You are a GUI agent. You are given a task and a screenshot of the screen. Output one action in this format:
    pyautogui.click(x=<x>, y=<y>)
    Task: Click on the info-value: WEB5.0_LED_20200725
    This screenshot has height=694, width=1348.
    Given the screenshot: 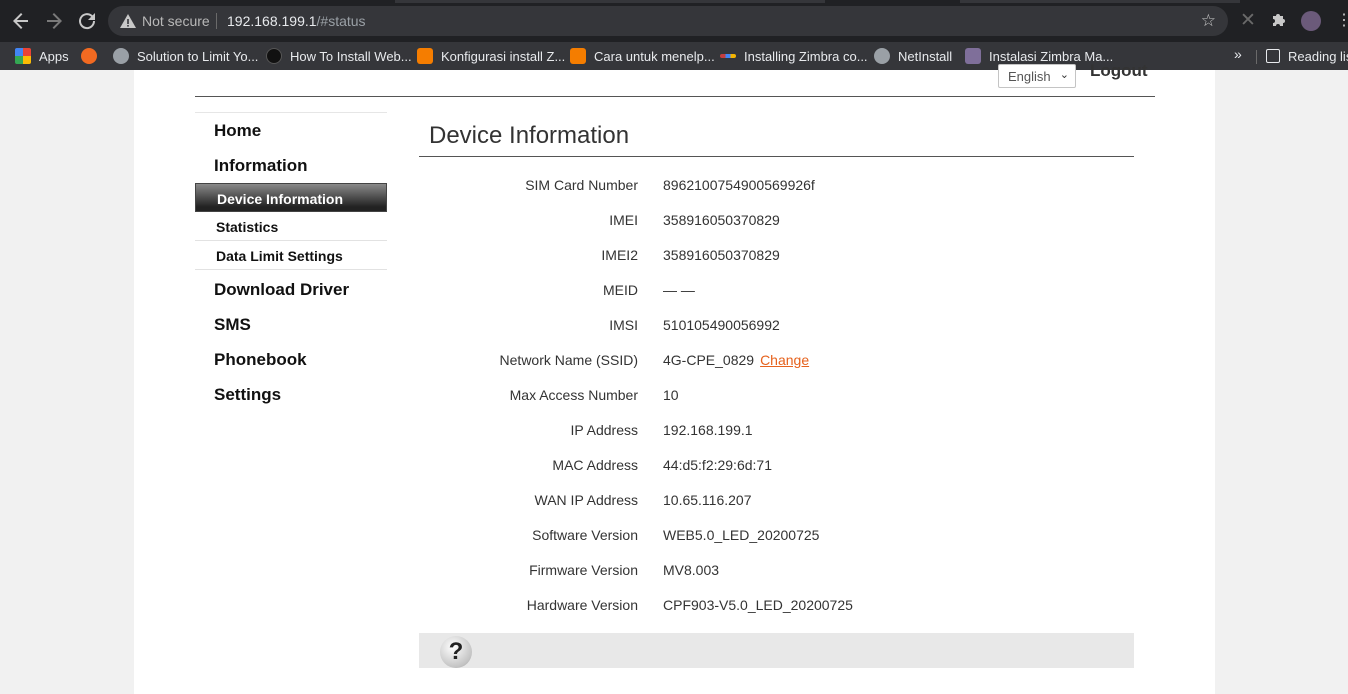 What is the action you would take?
    pyautogui.click(x=741, y=535)
    